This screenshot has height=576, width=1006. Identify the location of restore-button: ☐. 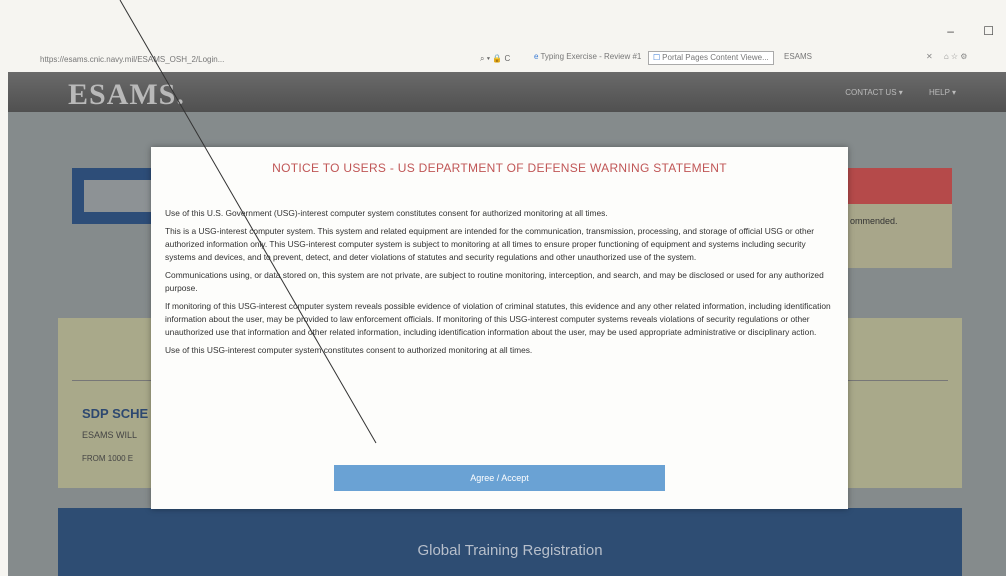
(988, 31).